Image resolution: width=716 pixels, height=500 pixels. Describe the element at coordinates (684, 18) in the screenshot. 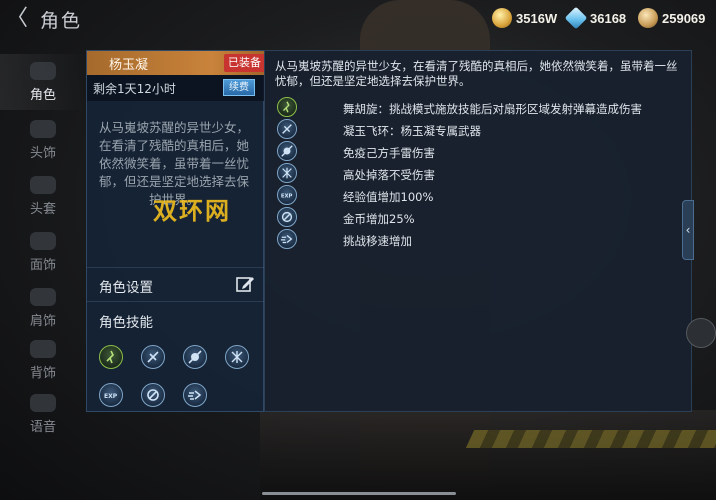

I see `coin-amount: 259069` at that location.